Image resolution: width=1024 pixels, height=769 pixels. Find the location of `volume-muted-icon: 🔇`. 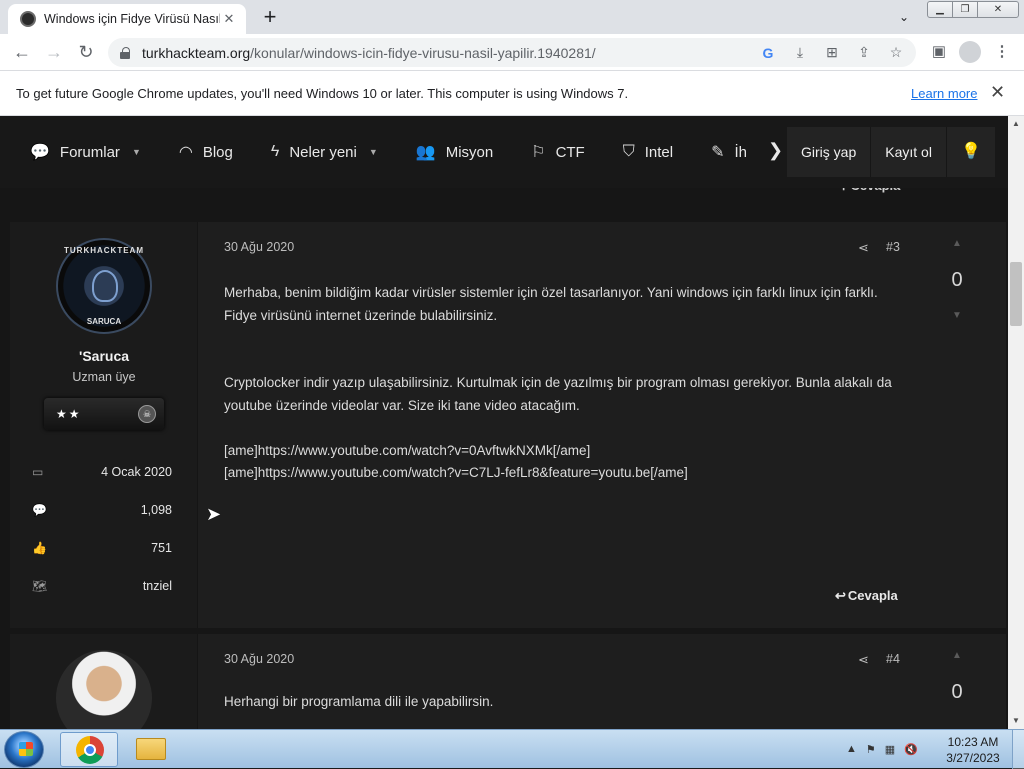

volume-muted-icon: 🔇 is located at coordinates (911, 749).